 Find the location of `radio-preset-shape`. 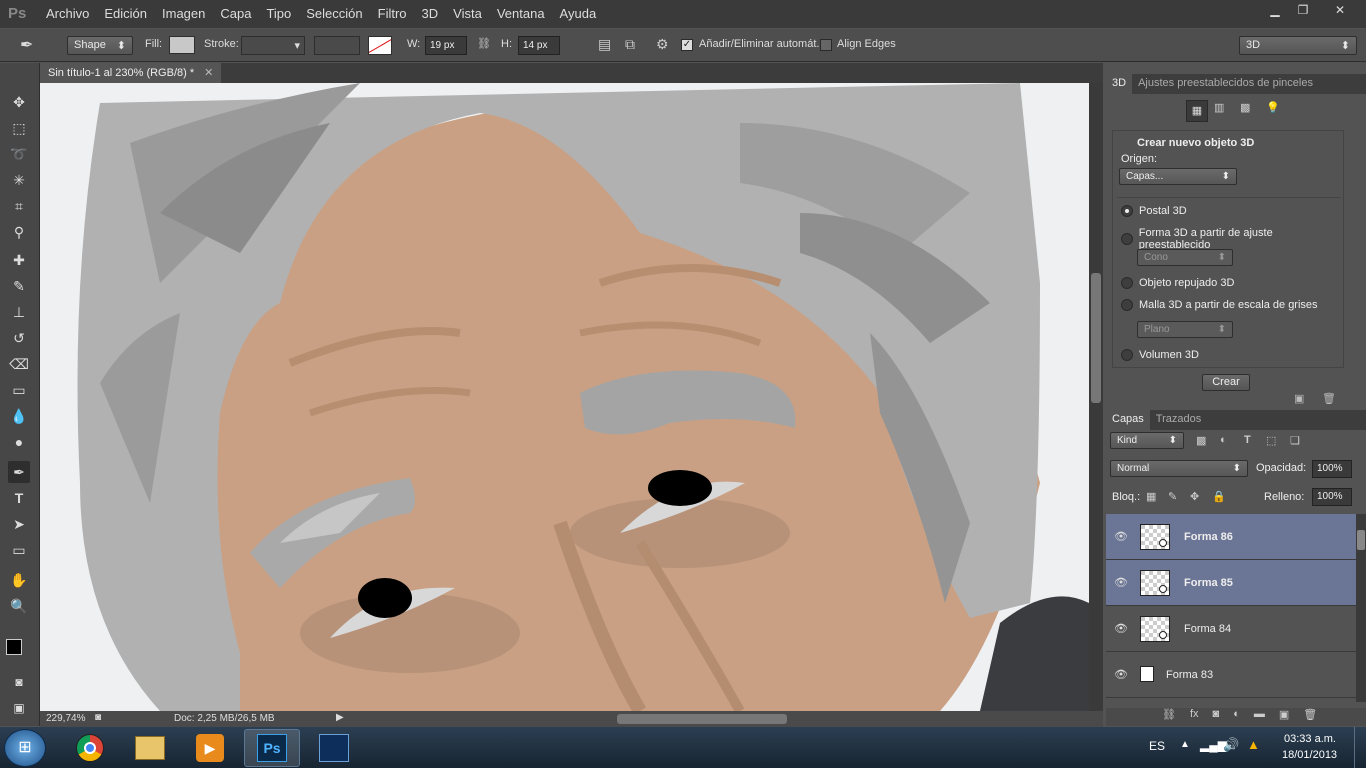

radio-preset-shape is located at coordinates (1127, 239).